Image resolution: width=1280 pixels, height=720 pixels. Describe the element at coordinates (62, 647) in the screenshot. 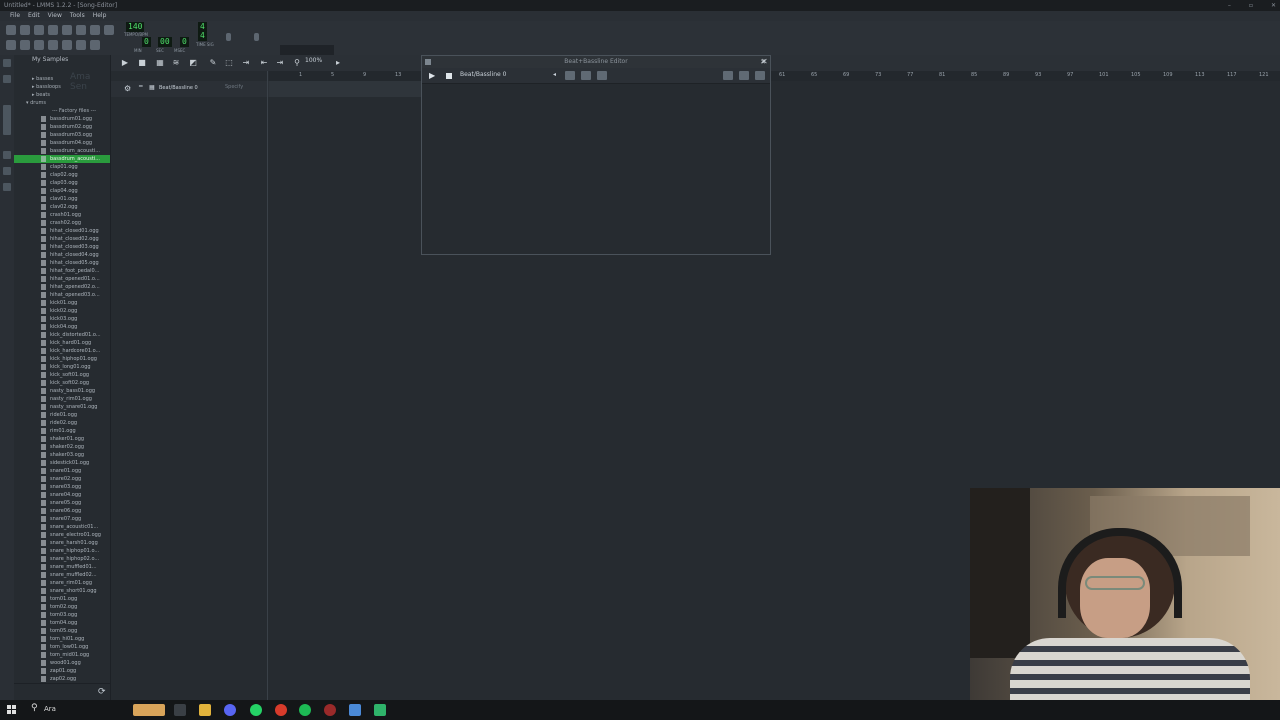

I see `sample-file: tom_low01.ogg` at that location.